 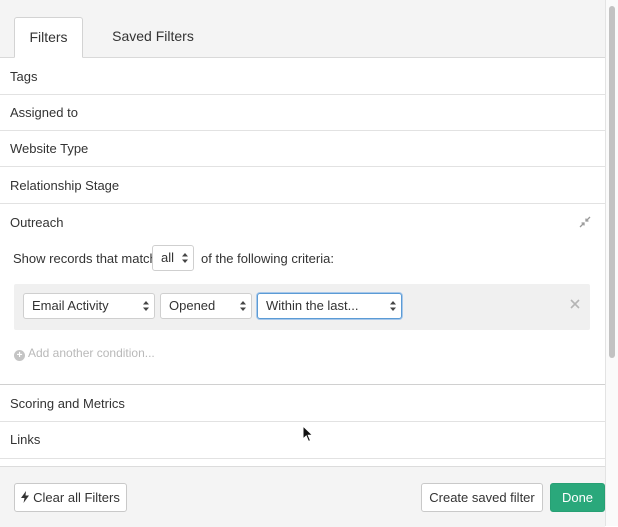 I want to click on section-title: Tags, so click(x=24, y=76).